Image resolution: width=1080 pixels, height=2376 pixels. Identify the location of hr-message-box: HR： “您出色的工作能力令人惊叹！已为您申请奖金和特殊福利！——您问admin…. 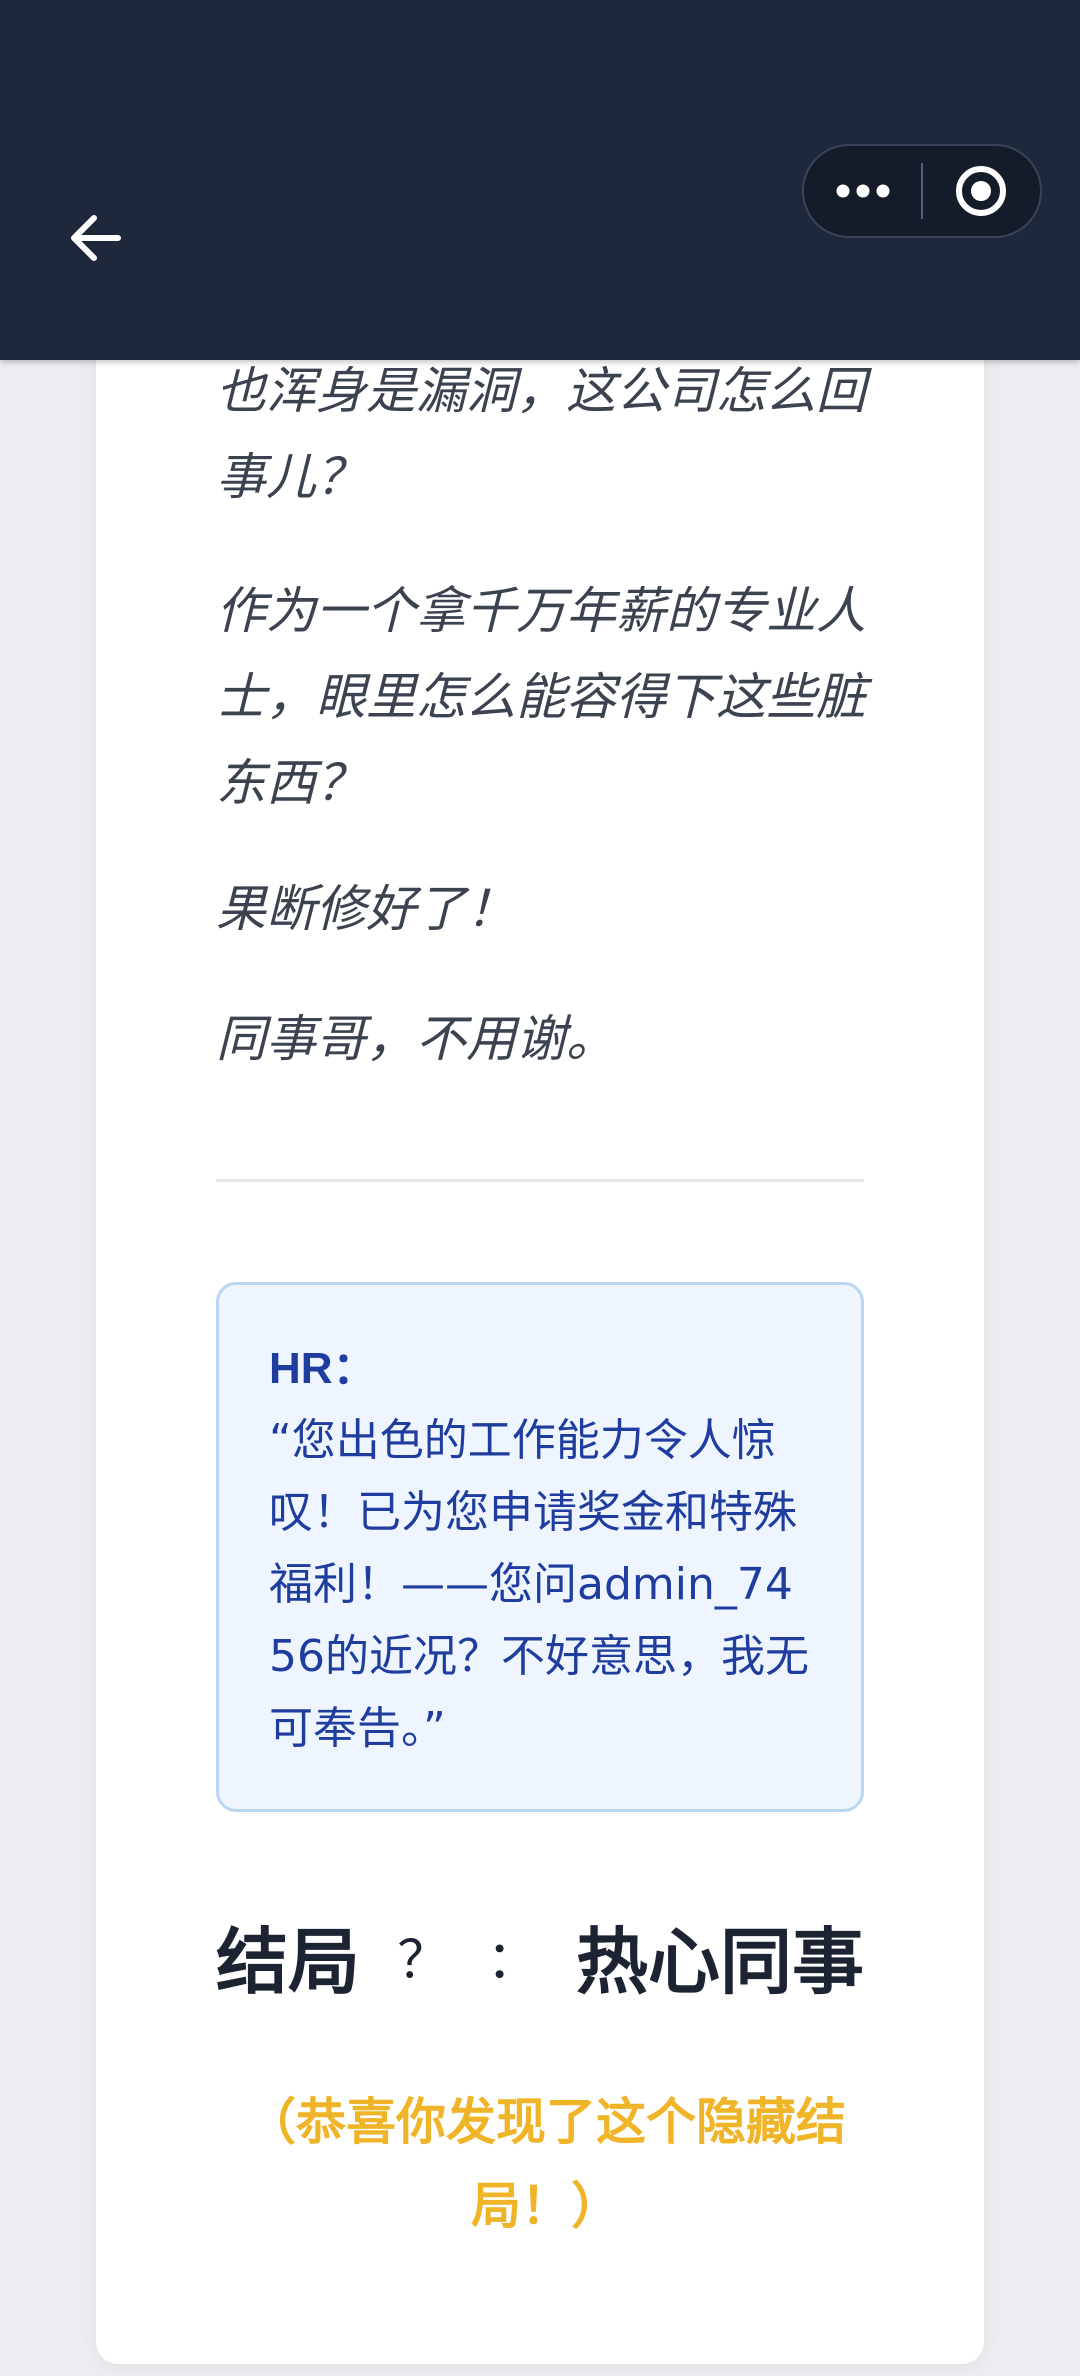
(540, 1547).